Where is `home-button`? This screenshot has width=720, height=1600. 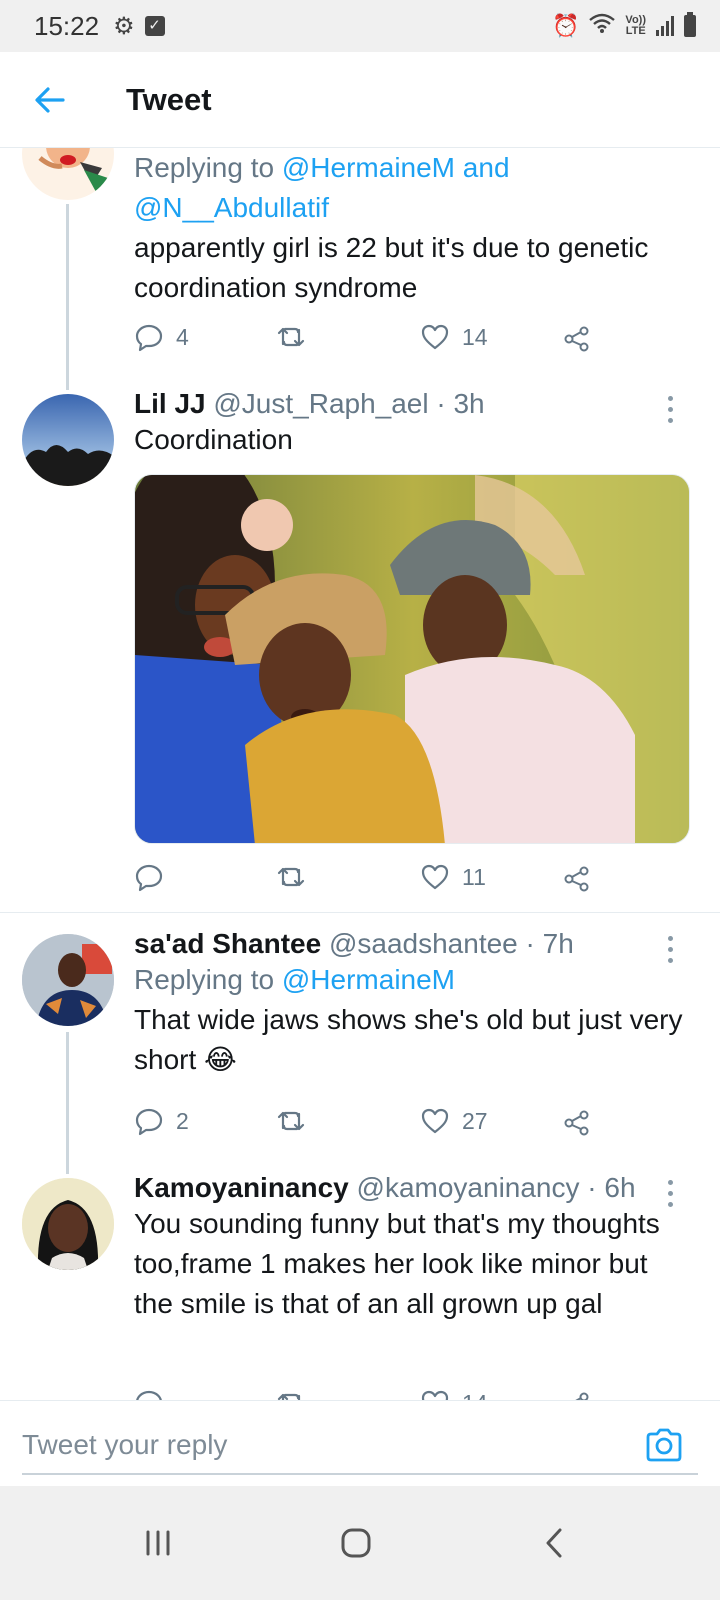 home-button is located at coordinates (356, 1543).